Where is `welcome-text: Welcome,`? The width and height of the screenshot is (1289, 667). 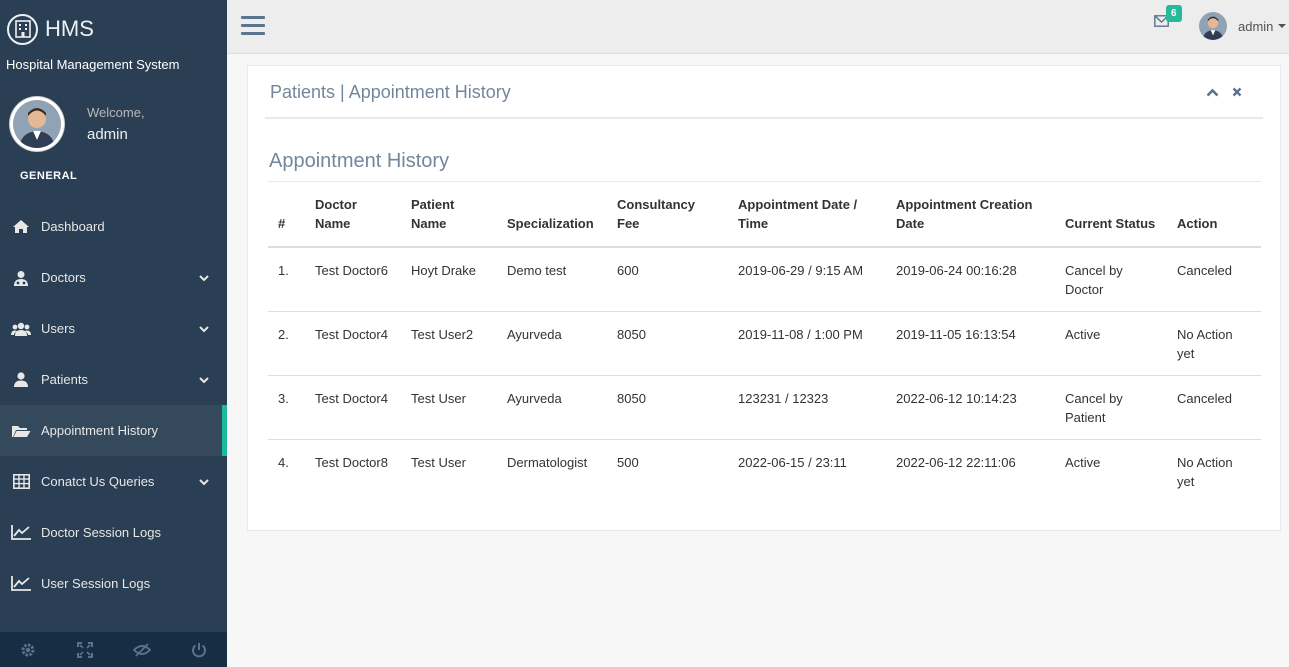
welcome-text: Welcome, is located at coordinates (116, 112).